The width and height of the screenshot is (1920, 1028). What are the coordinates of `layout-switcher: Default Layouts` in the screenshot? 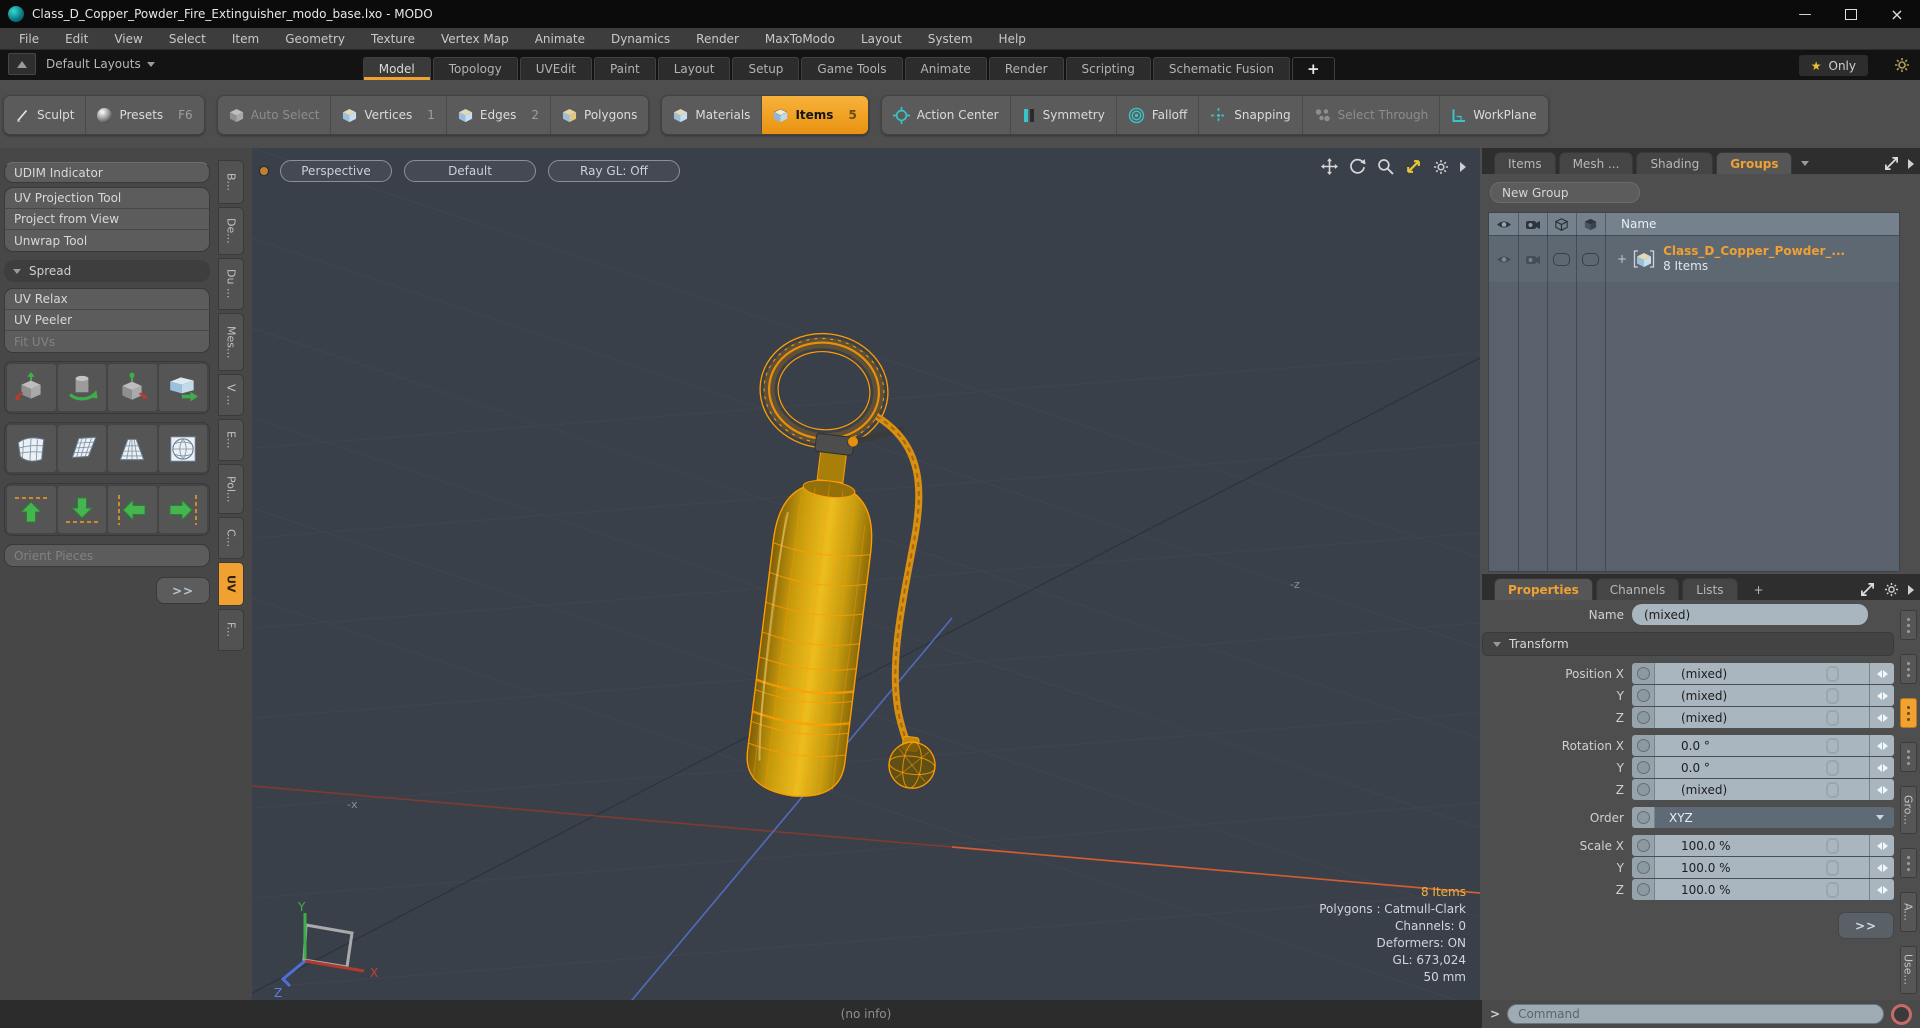 It's located at (100, 64).